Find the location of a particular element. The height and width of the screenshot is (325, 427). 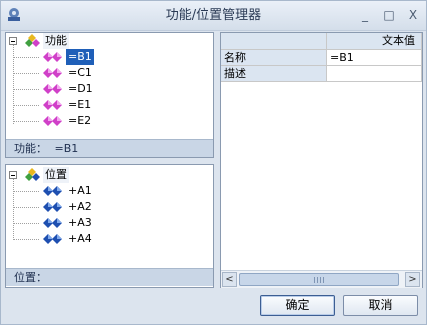

grid-header-value: 文本值 is located at coordinates (374, 41).